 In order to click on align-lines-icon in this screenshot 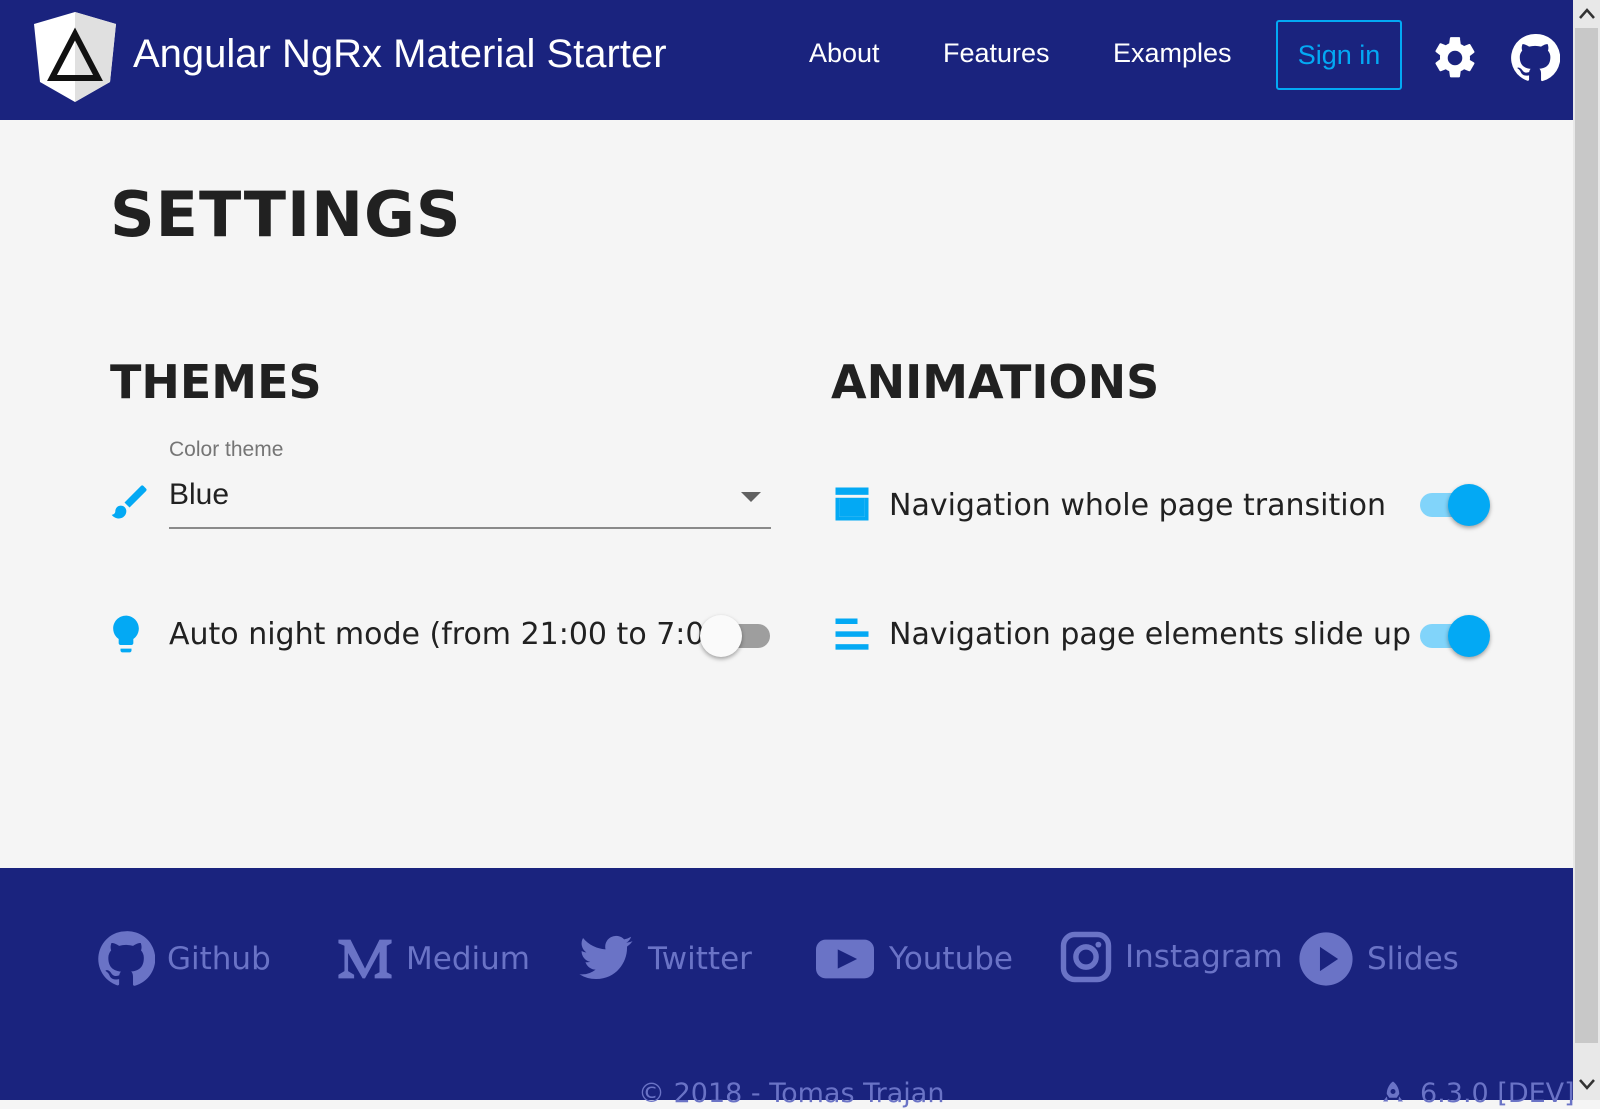, I will do `click(852, 635)`.